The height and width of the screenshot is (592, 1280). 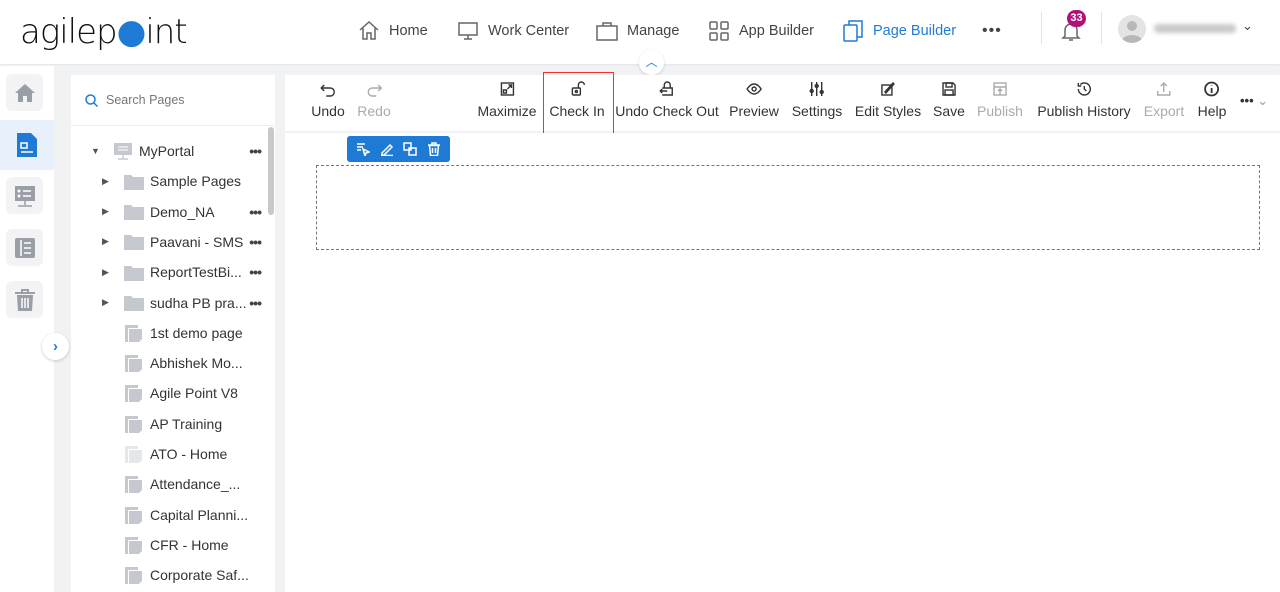 What do you see at coordinates (507, 100) in the screenshot?
I see `maximize-button: Maximize` at bounding box center [507, 100].